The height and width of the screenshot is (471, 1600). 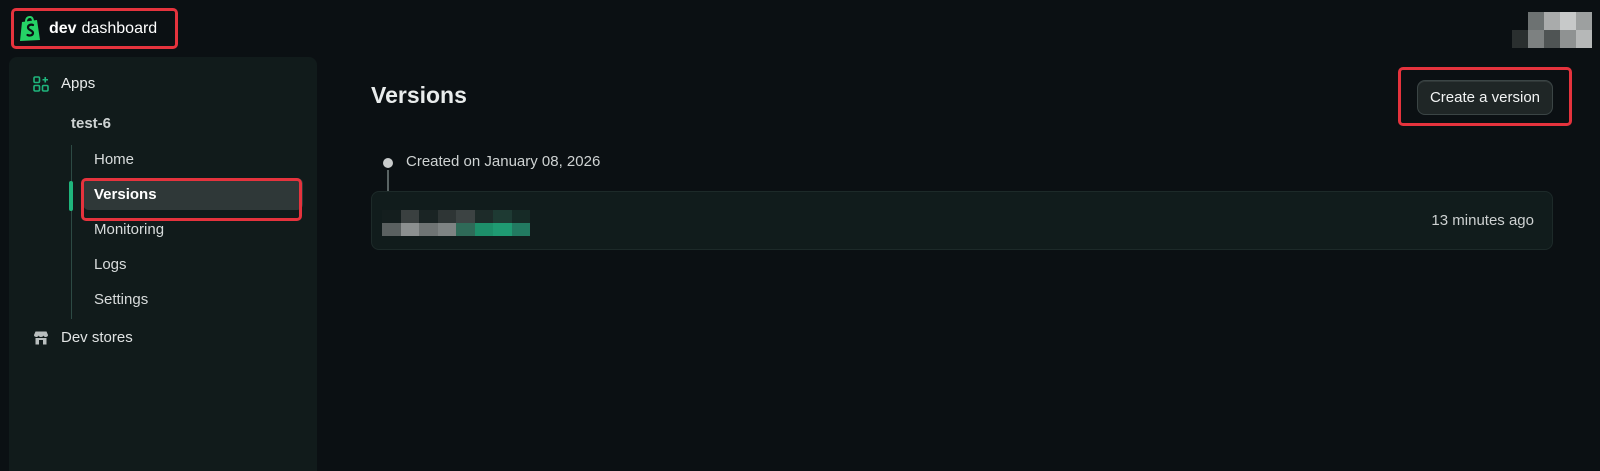 I want to click on brand-dev: dev, so click(x=63, y=28).